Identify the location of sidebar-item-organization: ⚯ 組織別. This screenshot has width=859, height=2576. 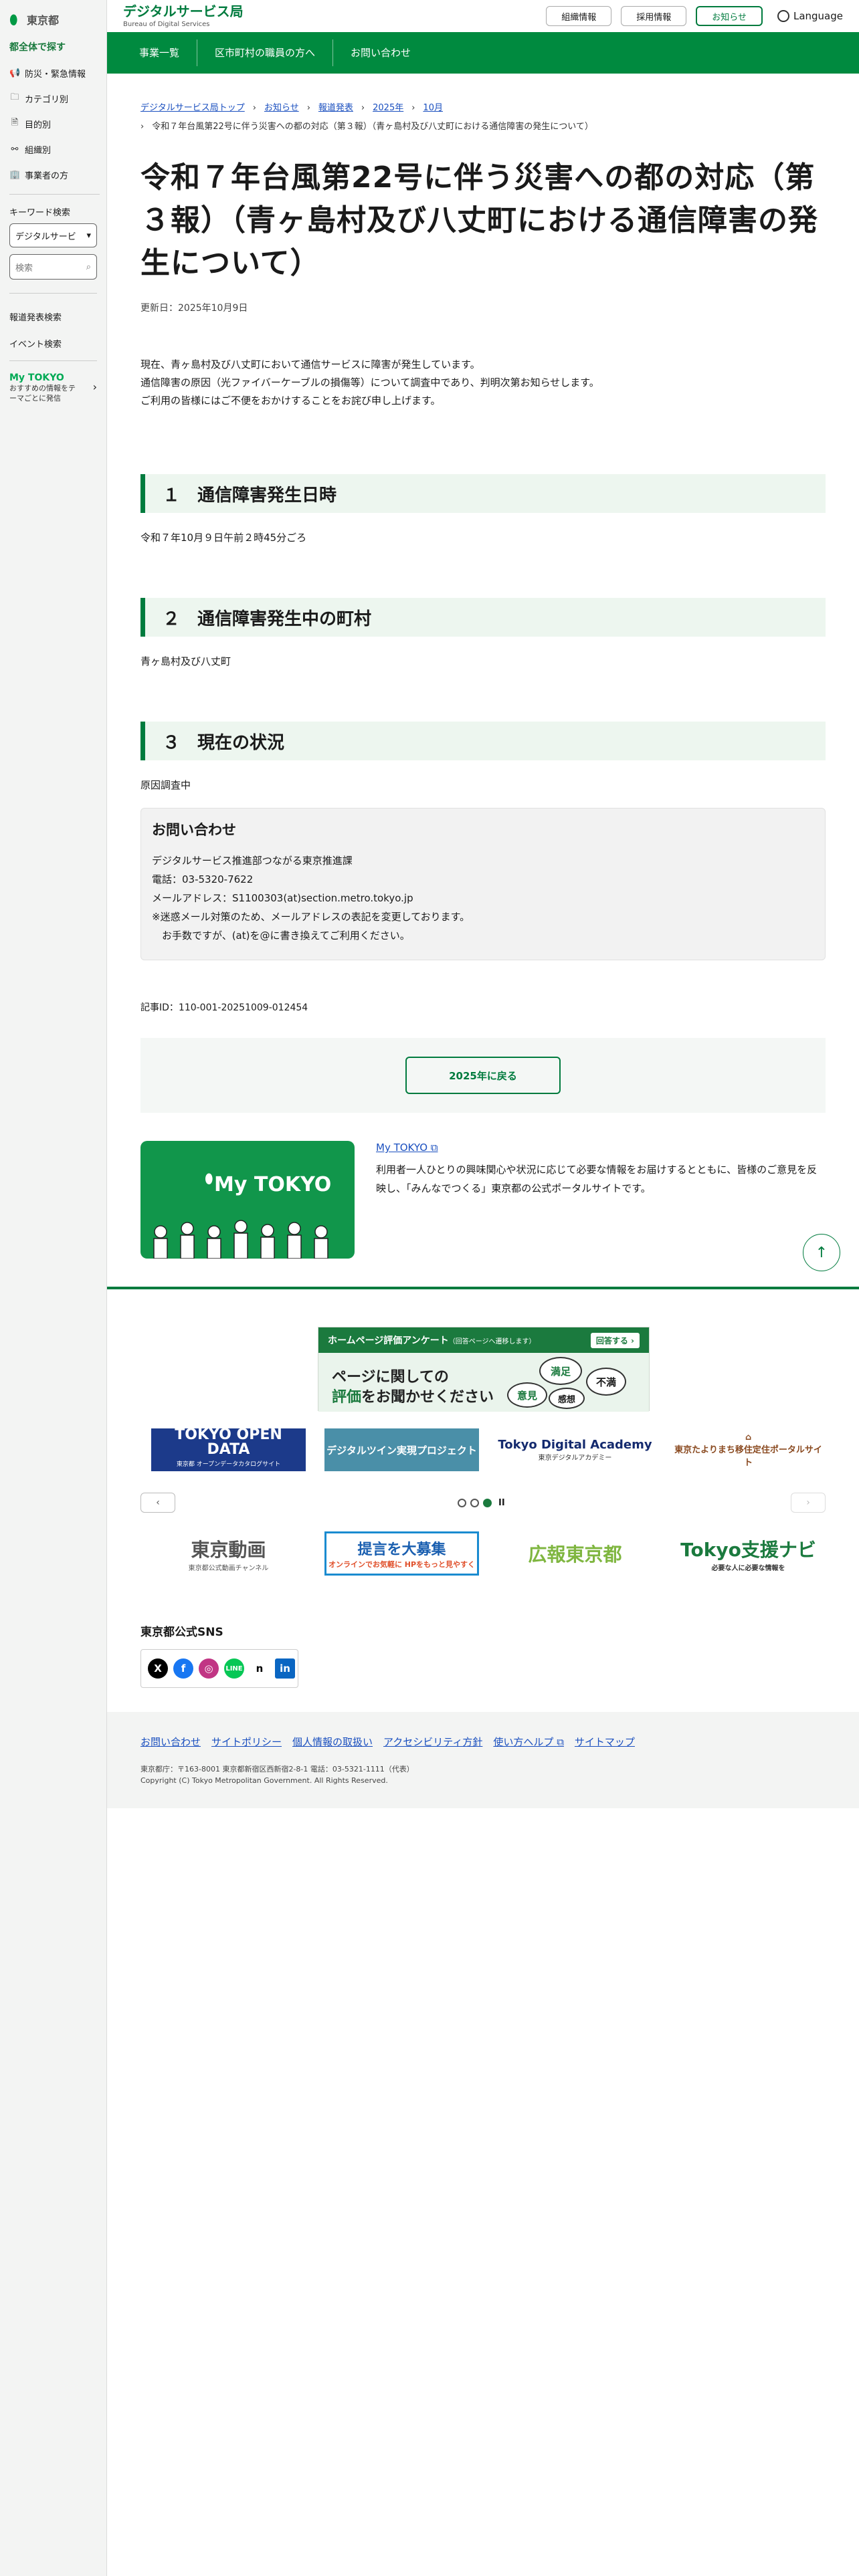
(54, 149).